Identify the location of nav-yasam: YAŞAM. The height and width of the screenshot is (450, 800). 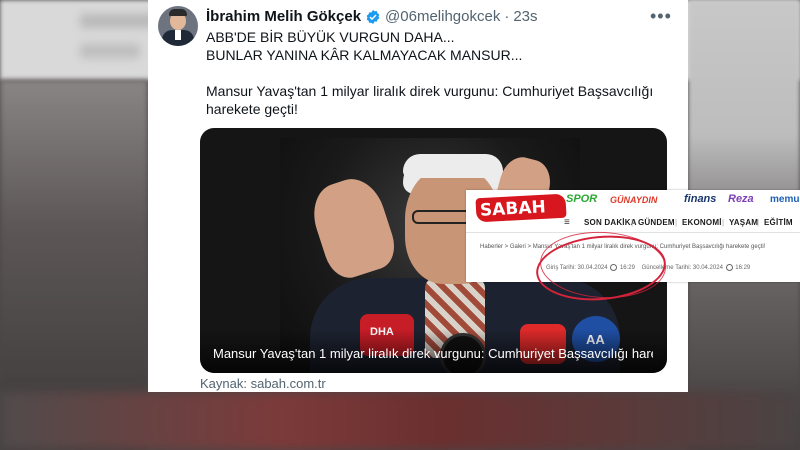
(744, 222).